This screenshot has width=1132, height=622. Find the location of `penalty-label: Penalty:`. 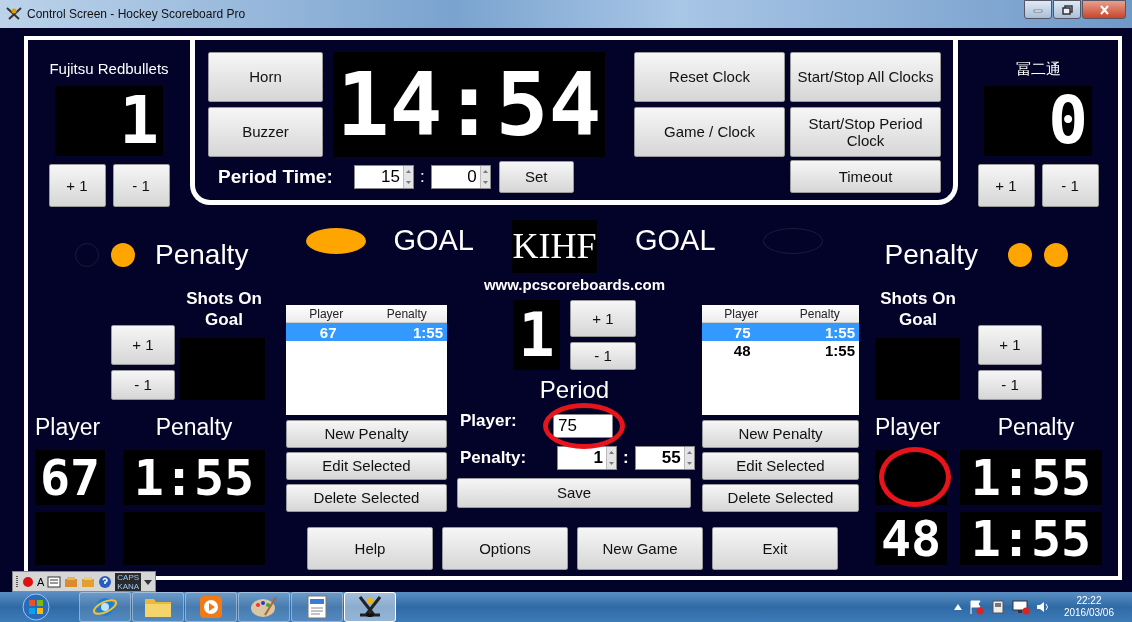

penalty-label: Penalty: is located at coordinates (494, 458).